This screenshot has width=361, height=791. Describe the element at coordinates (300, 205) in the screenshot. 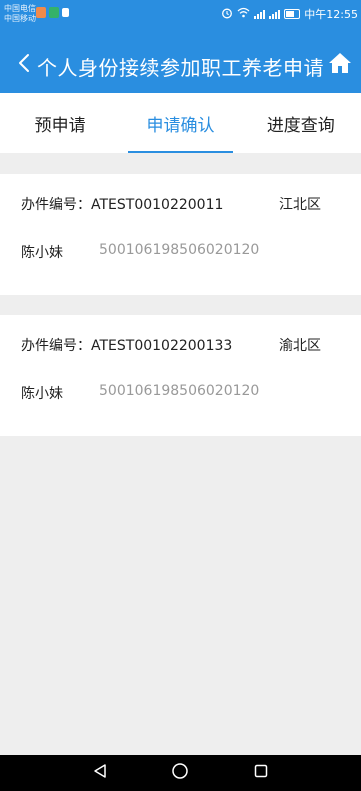

I see `district-label: 江北区` at that location.